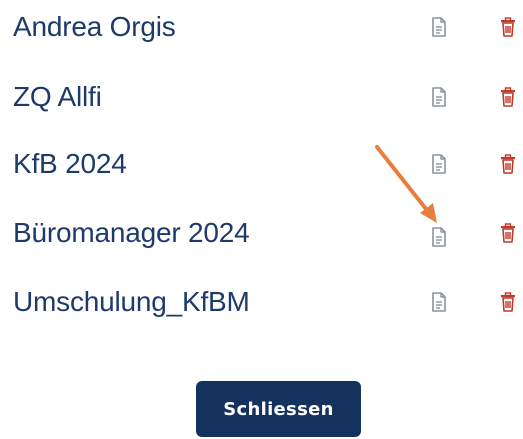 The width and height of the screenshot is (523, 439). I want to click on list-item: Andrea Orgis, so click(261, 27).